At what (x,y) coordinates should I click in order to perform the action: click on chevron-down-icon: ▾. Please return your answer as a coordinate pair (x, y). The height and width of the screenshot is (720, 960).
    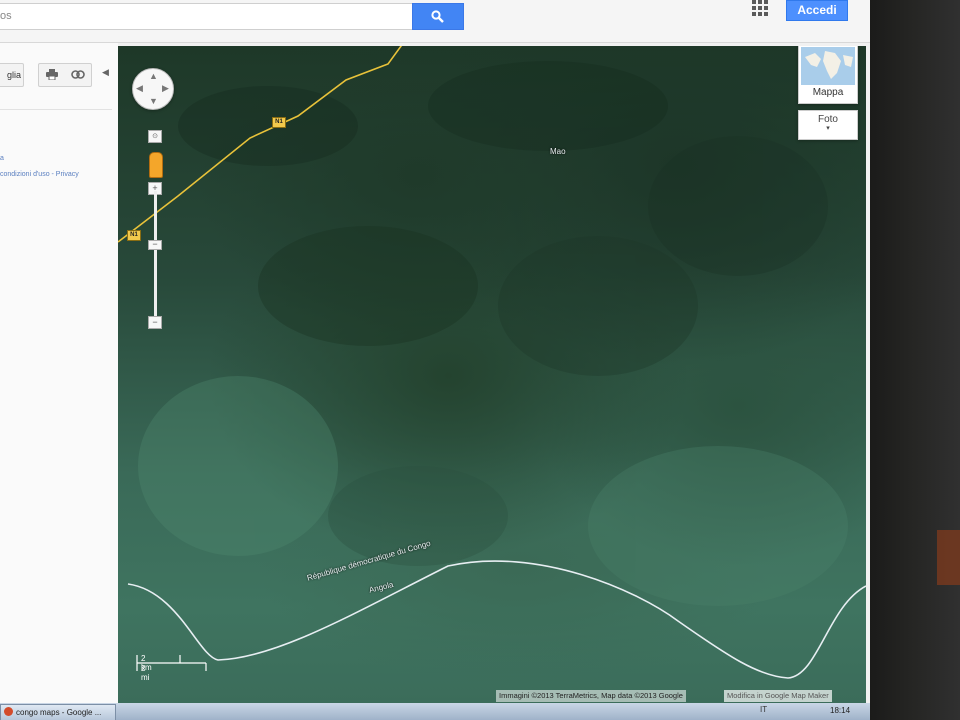
    Looking at the image, I should click on (828, 128).